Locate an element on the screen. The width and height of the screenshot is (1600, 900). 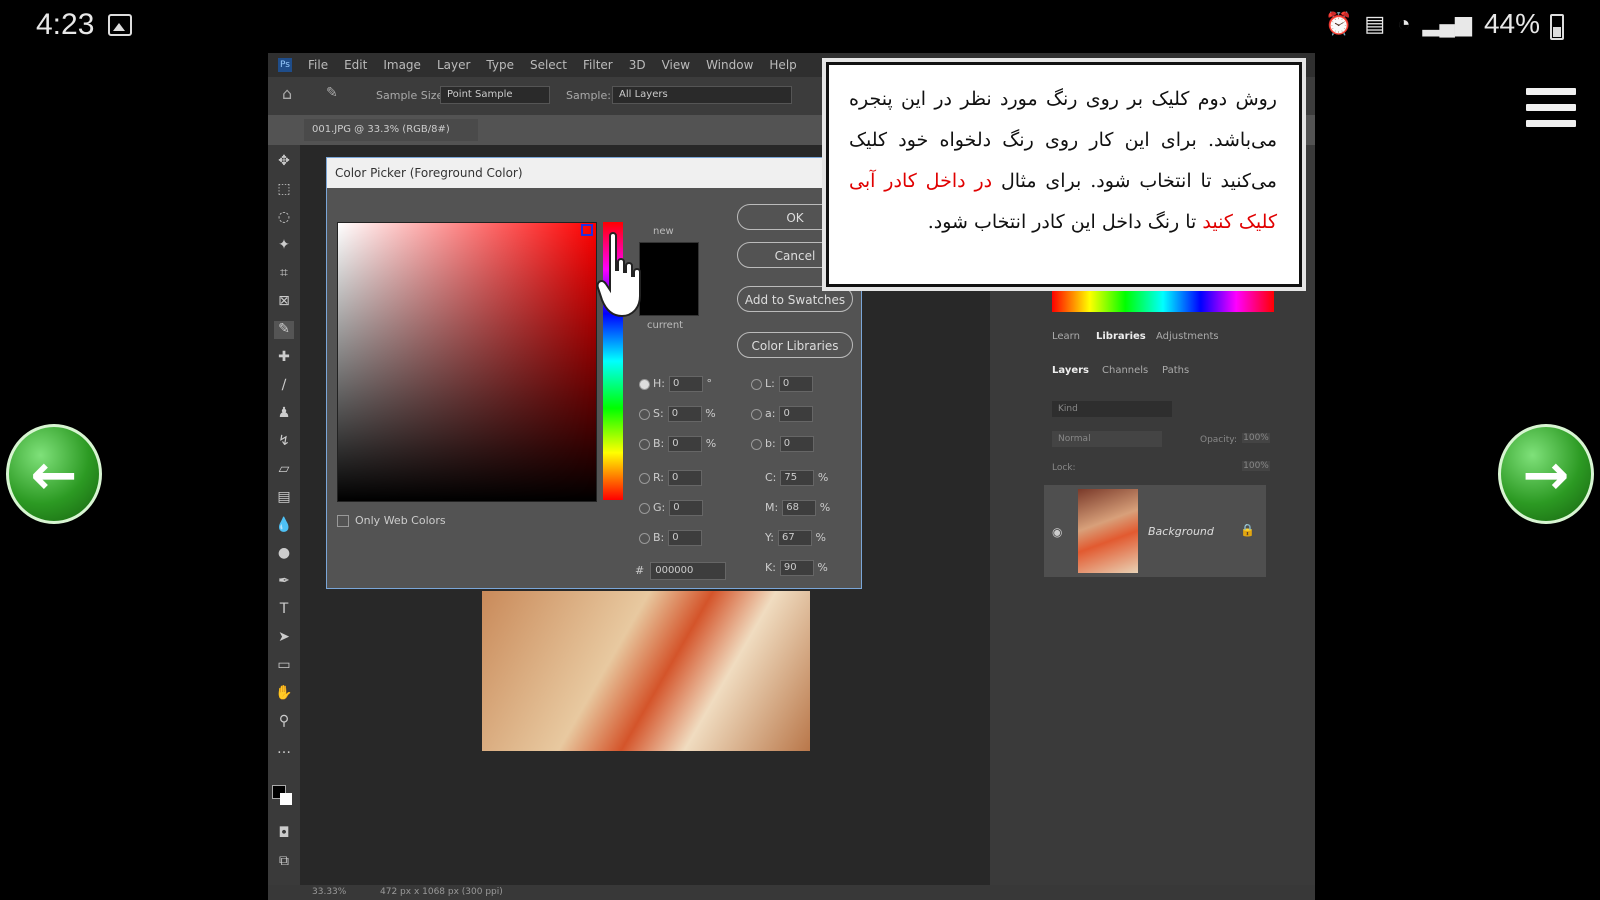
only-web-colors-checkbox is located at coordinates (343, 521).